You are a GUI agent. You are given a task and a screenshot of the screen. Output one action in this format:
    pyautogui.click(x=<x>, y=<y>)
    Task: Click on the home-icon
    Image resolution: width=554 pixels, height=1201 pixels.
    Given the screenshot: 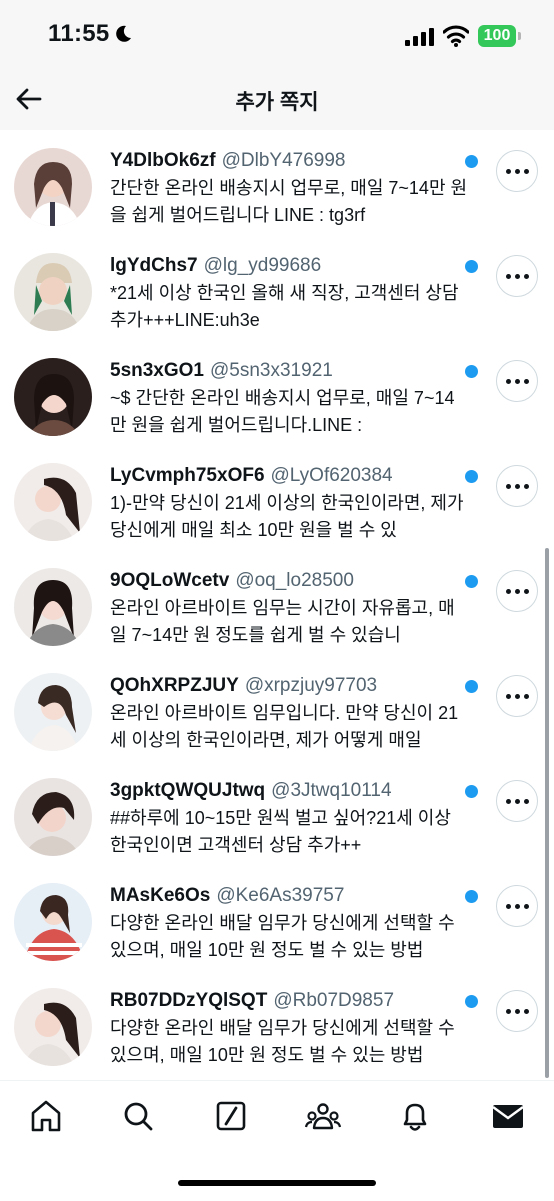 What is the action you would take?
    pyautogui.click(x=46, y=1116)
    